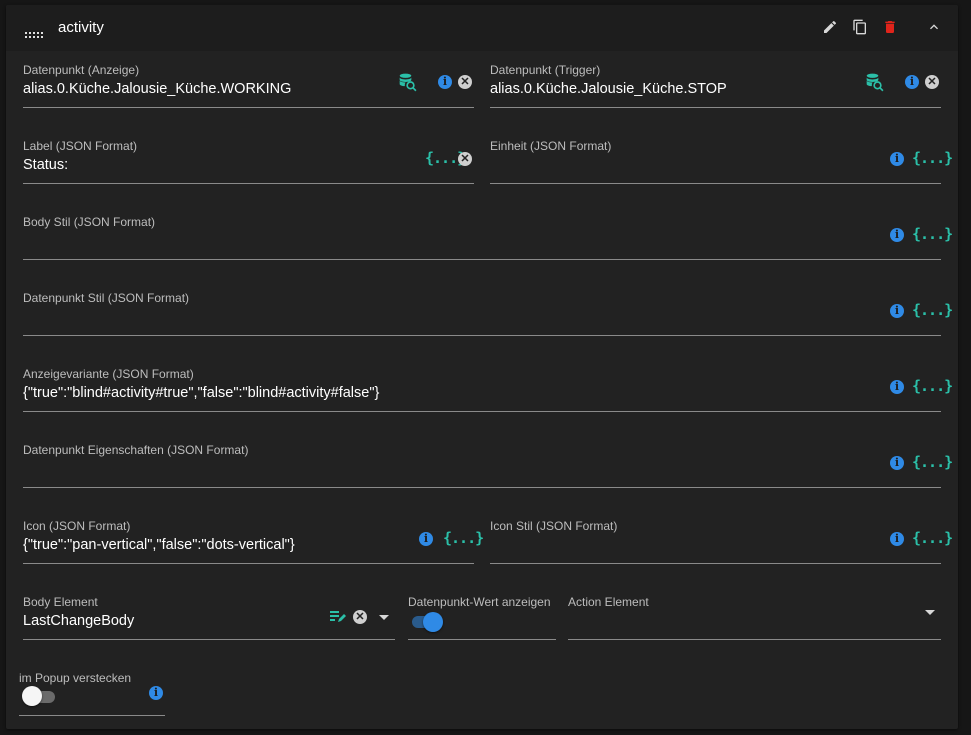 This screenshot has height=735, width=971. I want to click on field-value: LastChangeBody, so click(78, 621).